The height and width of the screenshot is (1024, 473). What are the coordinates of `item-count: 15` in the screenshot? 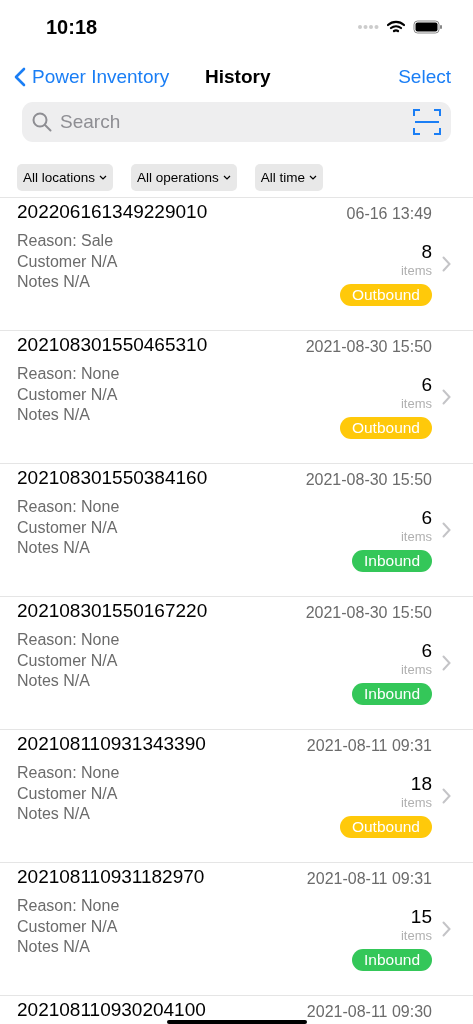 It's located at (421, 917).